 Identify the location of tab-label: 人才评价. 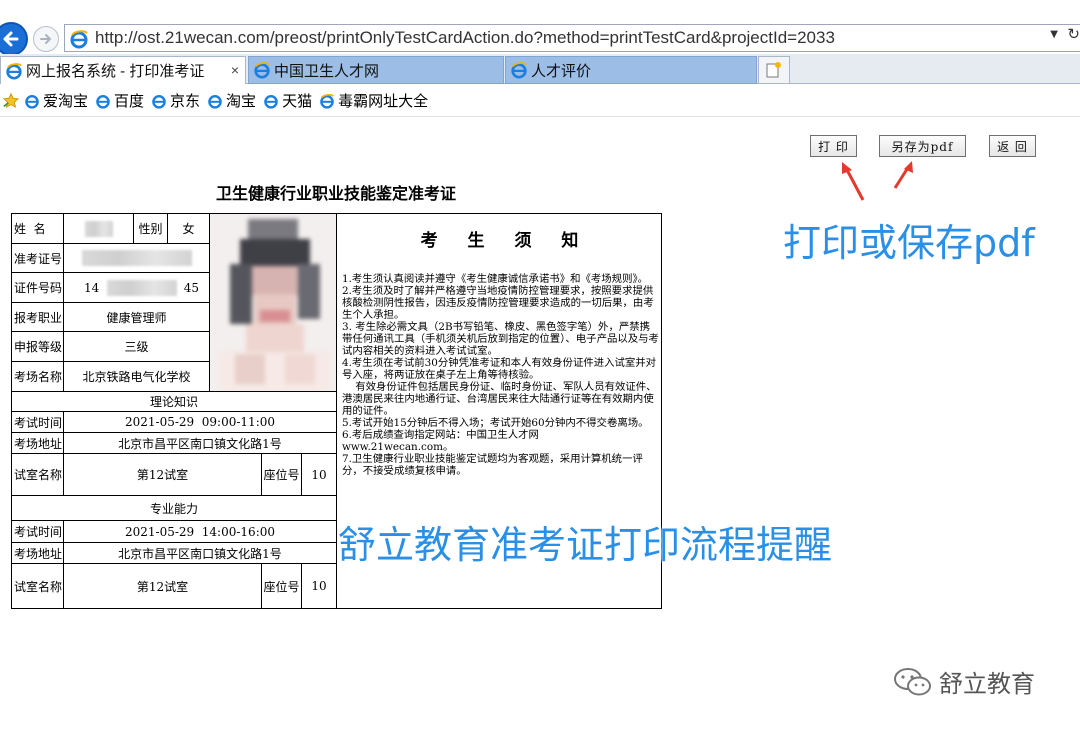
(561, 71).